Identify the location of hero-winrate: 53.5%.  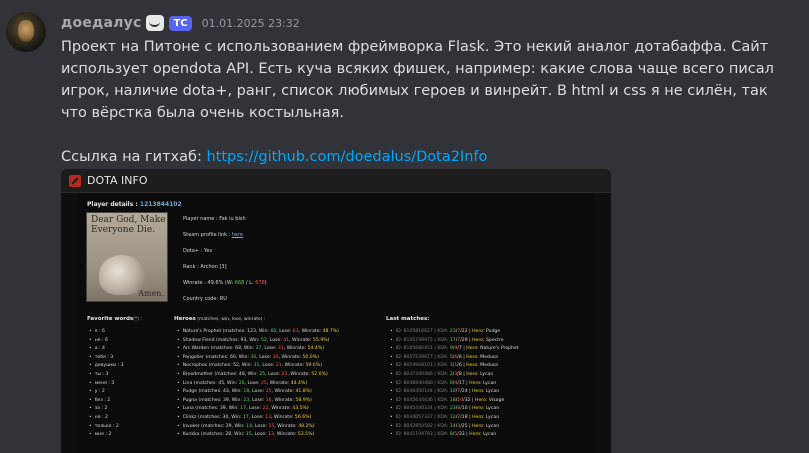
(305, 435).